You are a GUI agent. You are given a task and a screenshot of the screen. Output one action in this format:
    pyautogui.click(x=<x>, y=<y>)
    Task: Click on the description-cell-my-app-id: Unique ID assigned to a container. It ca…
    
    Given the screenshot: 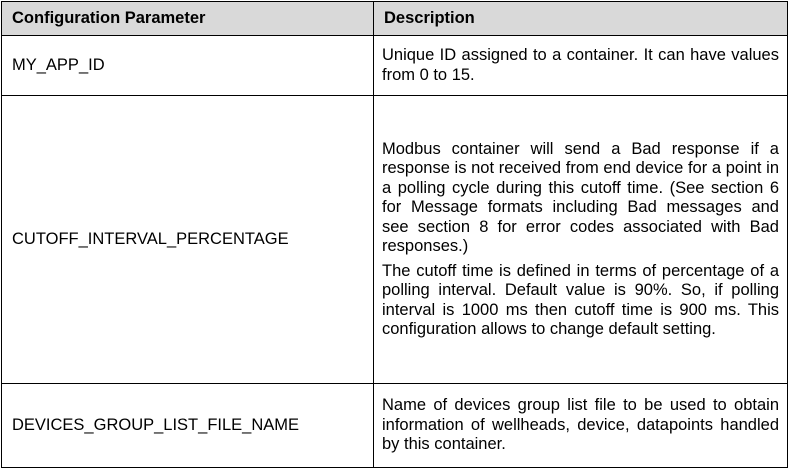 What is the action you would take?
    pyautogui.click(x=580, y=65)
    